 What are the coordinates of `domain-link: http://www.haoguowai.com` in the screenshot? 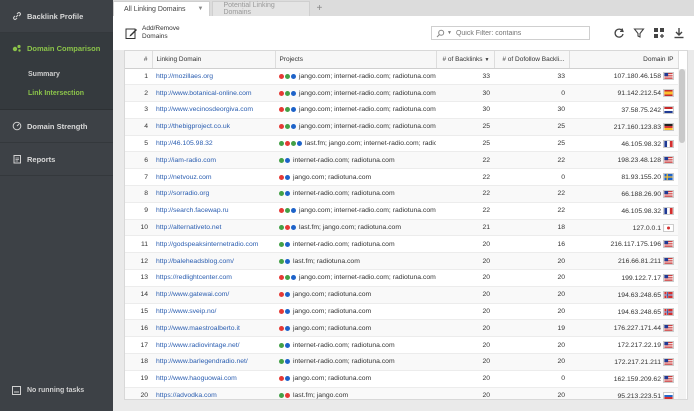 It's located at (196, 378).